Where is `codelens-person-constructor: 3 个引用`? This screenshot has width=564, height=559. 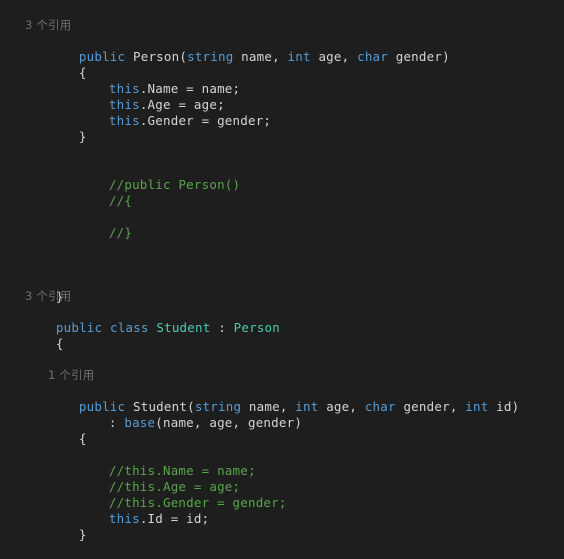
codelens-person-constructor: 3 个引用 is located at coordinates (282, 25).